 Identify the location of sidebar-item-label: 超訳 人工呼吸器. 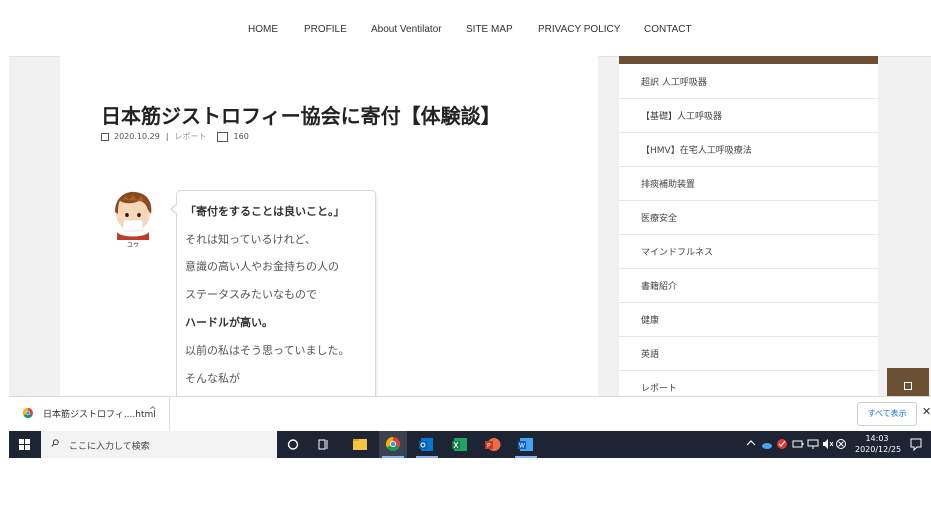
(674, 83).